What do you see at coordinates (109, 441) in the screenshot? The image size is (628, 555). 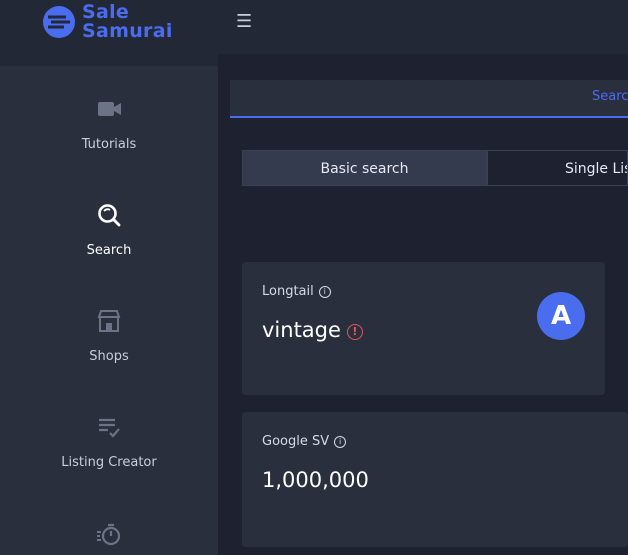 I see `sidebar-item-listing-creator: Listing Creator` at bounding box center [109, 441].